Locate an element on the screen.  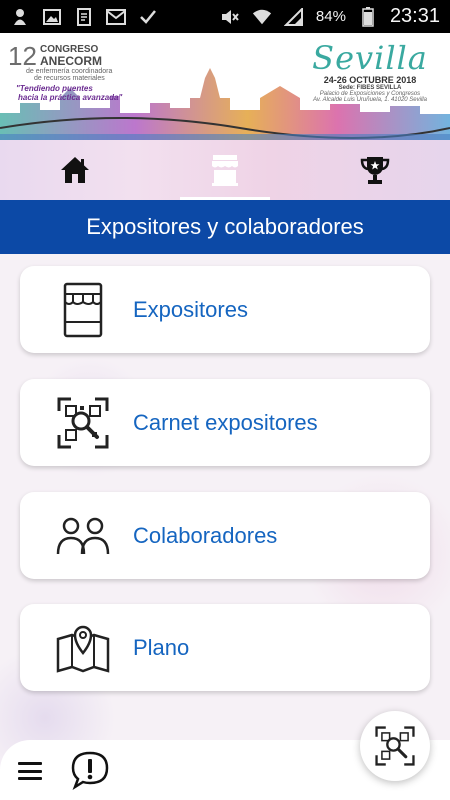
signal-icon is located at coordinates (293, 16).